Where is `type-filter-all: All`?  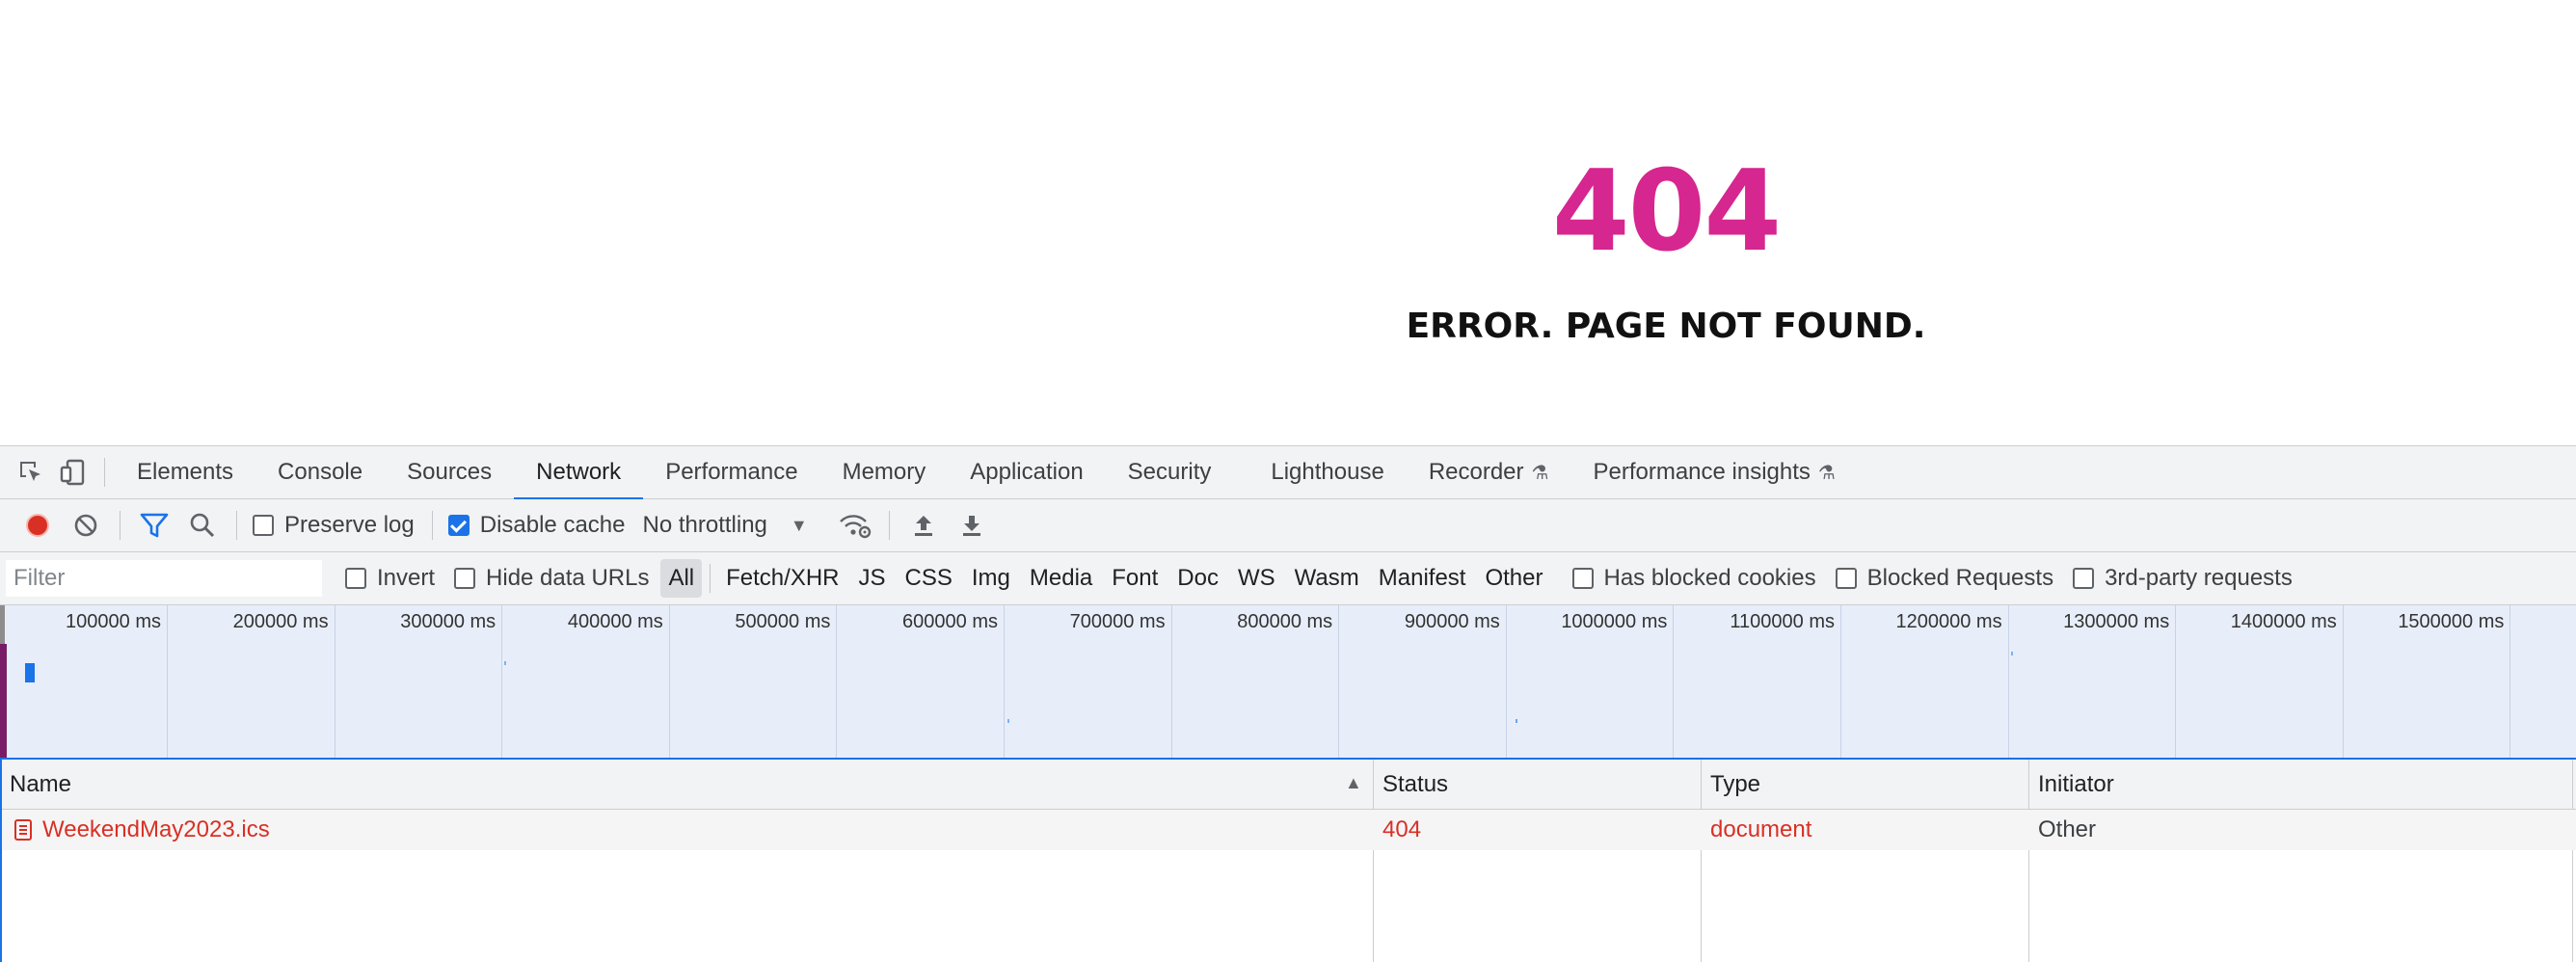 type-filter-all: All is located at coordinates (681, 578).